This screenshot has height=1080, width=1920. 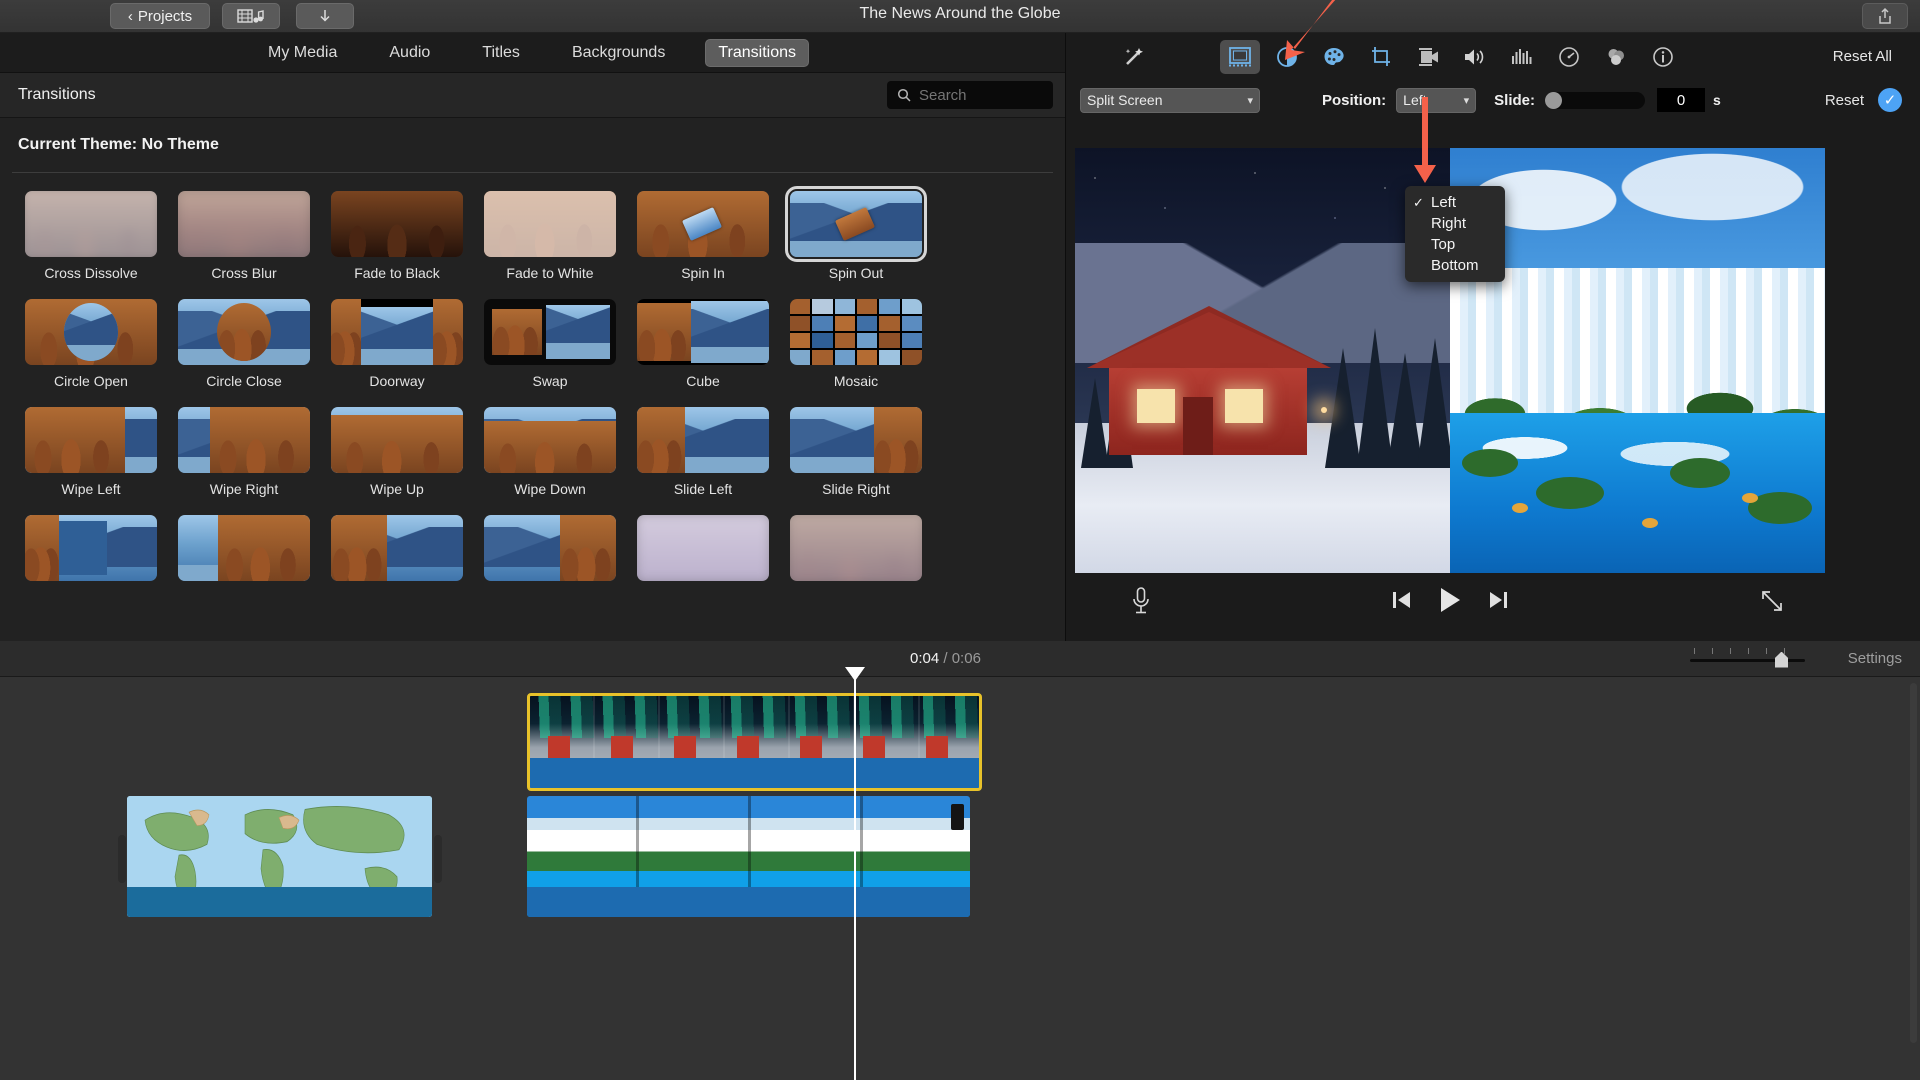 I want to click on transition-label: Doorway, so click(x=397, y=381).